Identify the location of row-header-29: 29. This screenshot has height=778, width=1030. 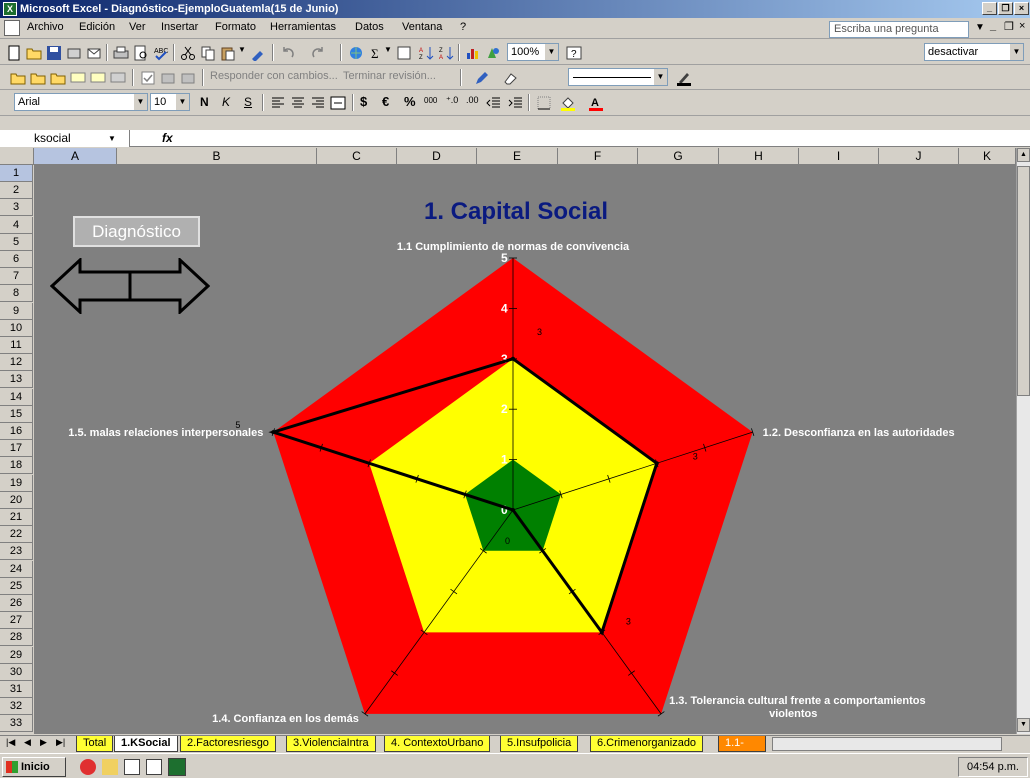
(16, 655).